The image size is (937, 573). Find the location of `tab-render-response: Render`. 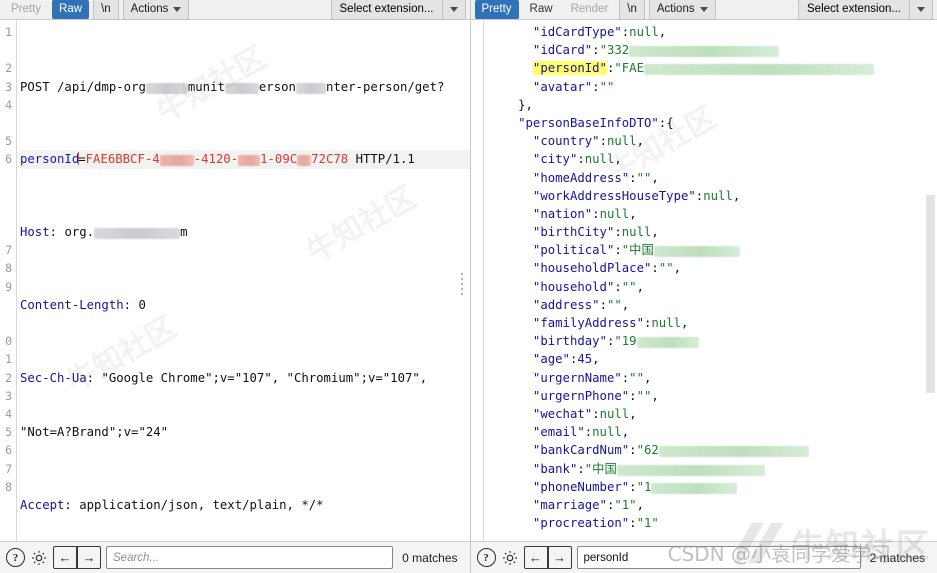

tab-render-response: Render is located at coordinates (590, 9).